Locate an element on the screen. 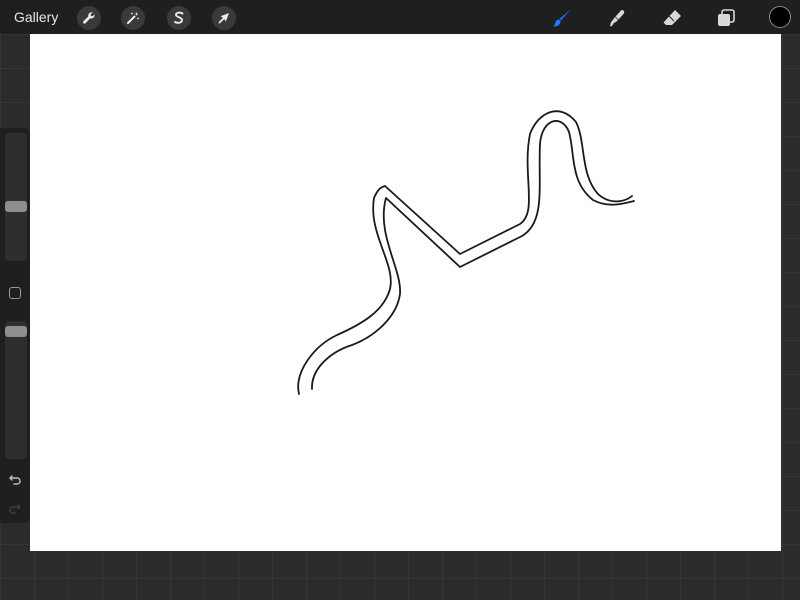 Image resolution: width=800 pixels, height=600 pixels. undo-button is located at coordinates (15, 479).